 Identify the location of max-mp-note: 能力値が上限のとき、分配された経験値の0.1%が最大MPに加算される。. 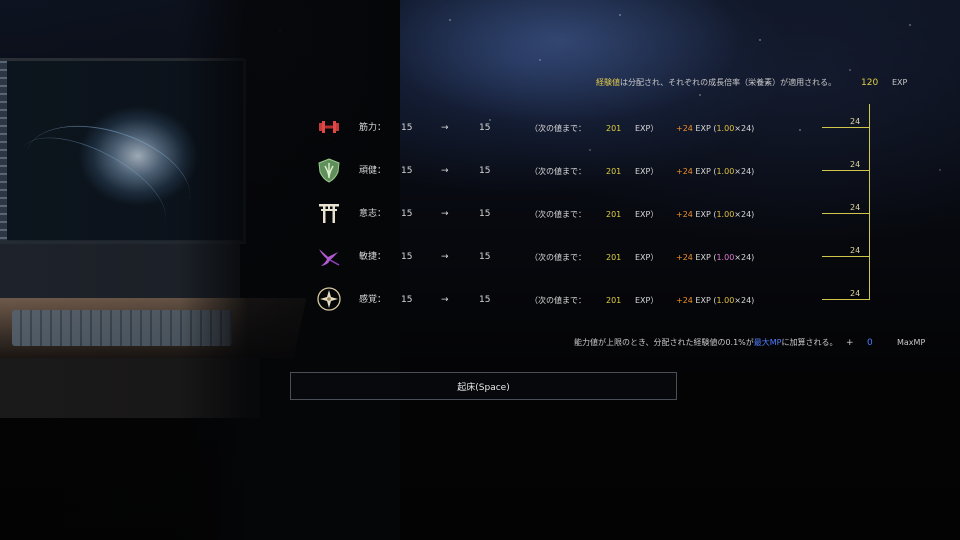
(706, 343).